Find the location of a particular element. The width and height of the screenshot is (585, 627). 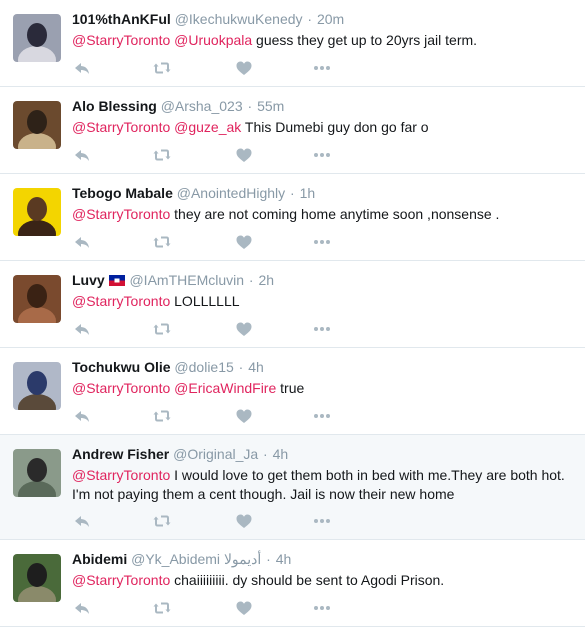

fullname: Tebogo Mabale is located at coordinates (122, 193).